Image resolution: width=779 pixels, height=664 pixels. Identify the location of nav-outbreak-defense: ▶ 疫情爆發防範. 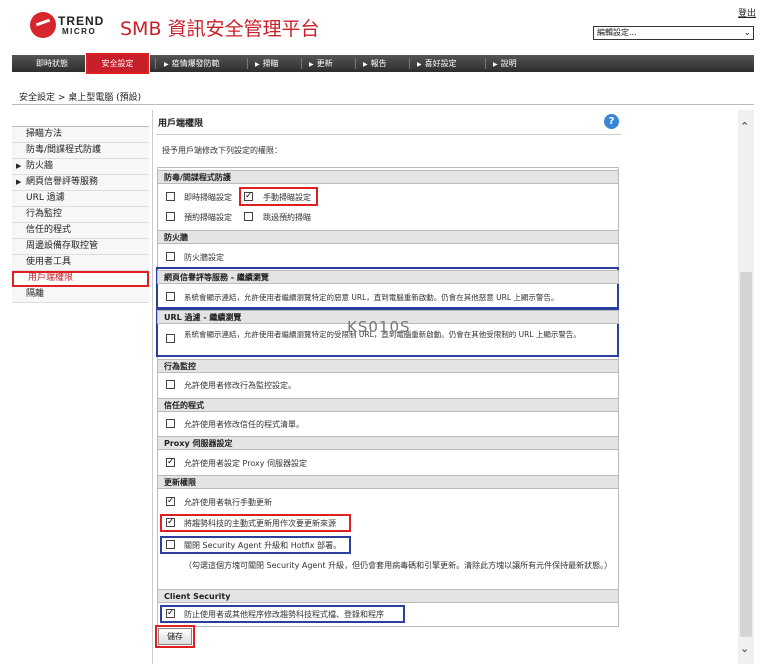
(192, 63).